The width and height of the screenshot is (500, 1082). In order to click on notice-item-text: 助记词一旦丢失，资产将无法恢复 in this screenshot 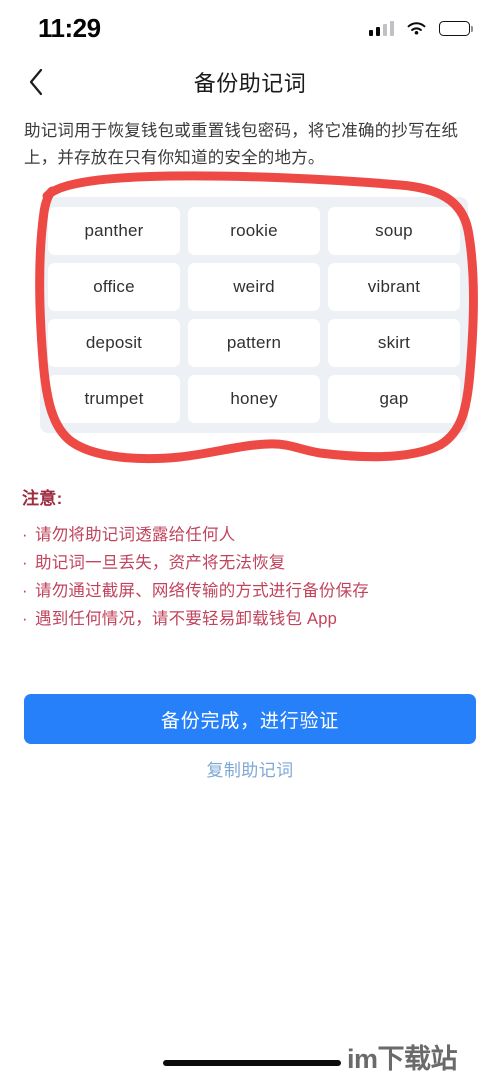, I will do `click(160, 563)`.